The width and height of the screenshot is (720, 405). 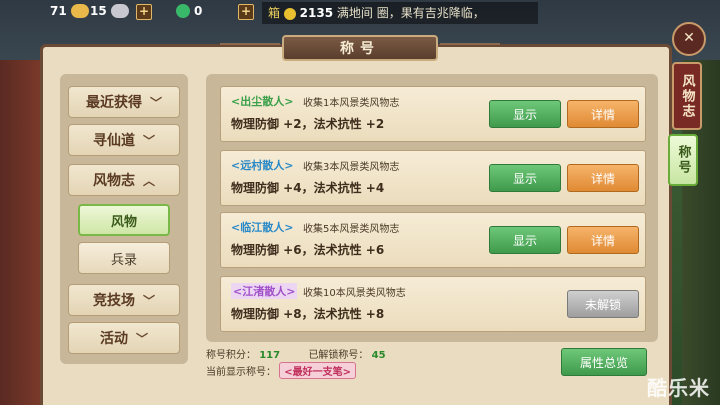 What do you see at coordinates (113, 103) in the screenshot?
I see `nav-item-label: 最近获得` at bounding box center [113, 103].